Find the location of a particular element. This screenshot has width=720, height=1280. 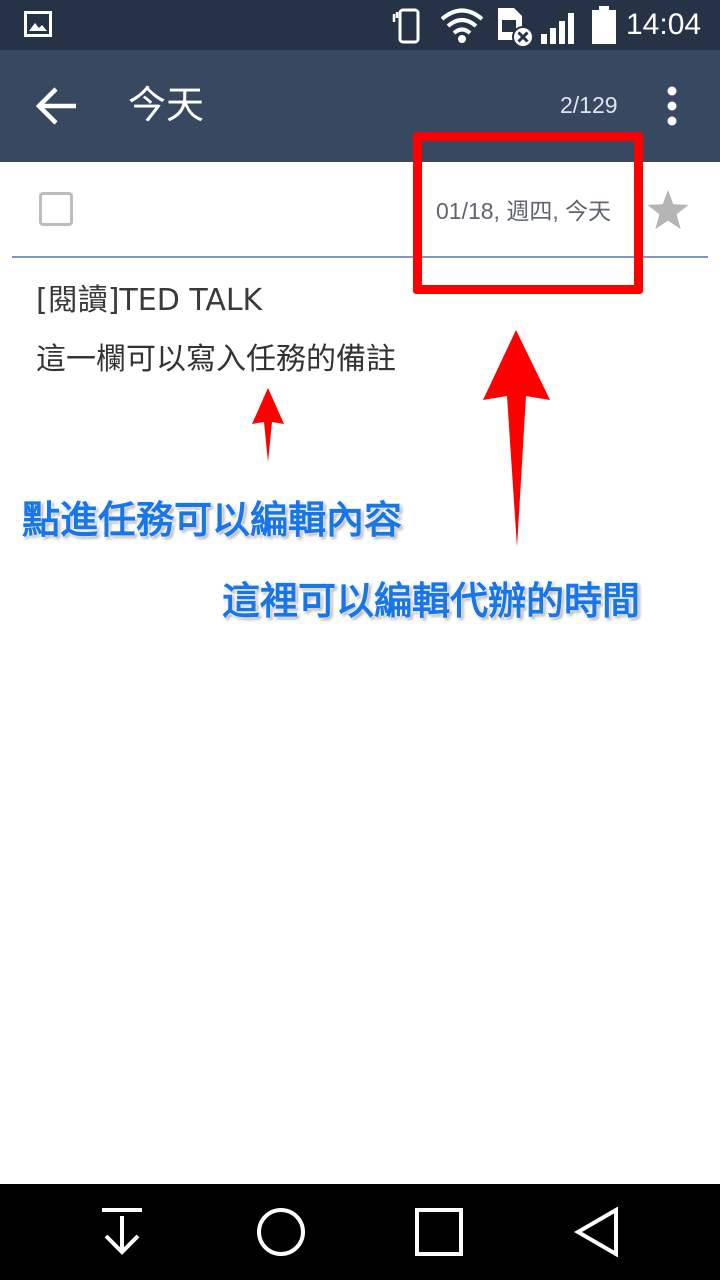

content-arrow is located at coordinates (268, 425).